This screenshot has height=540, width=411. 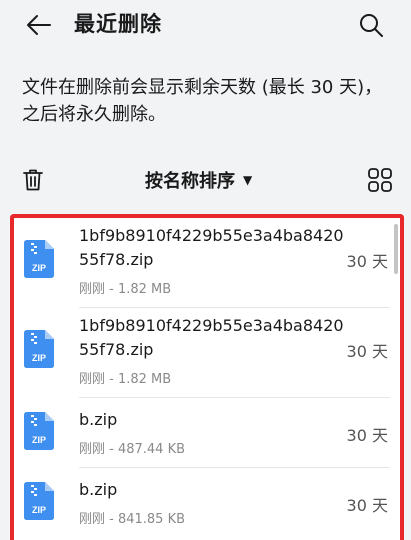 I want to click on toolbar: 按名称排序 ▼, so click(x=205, y=181).